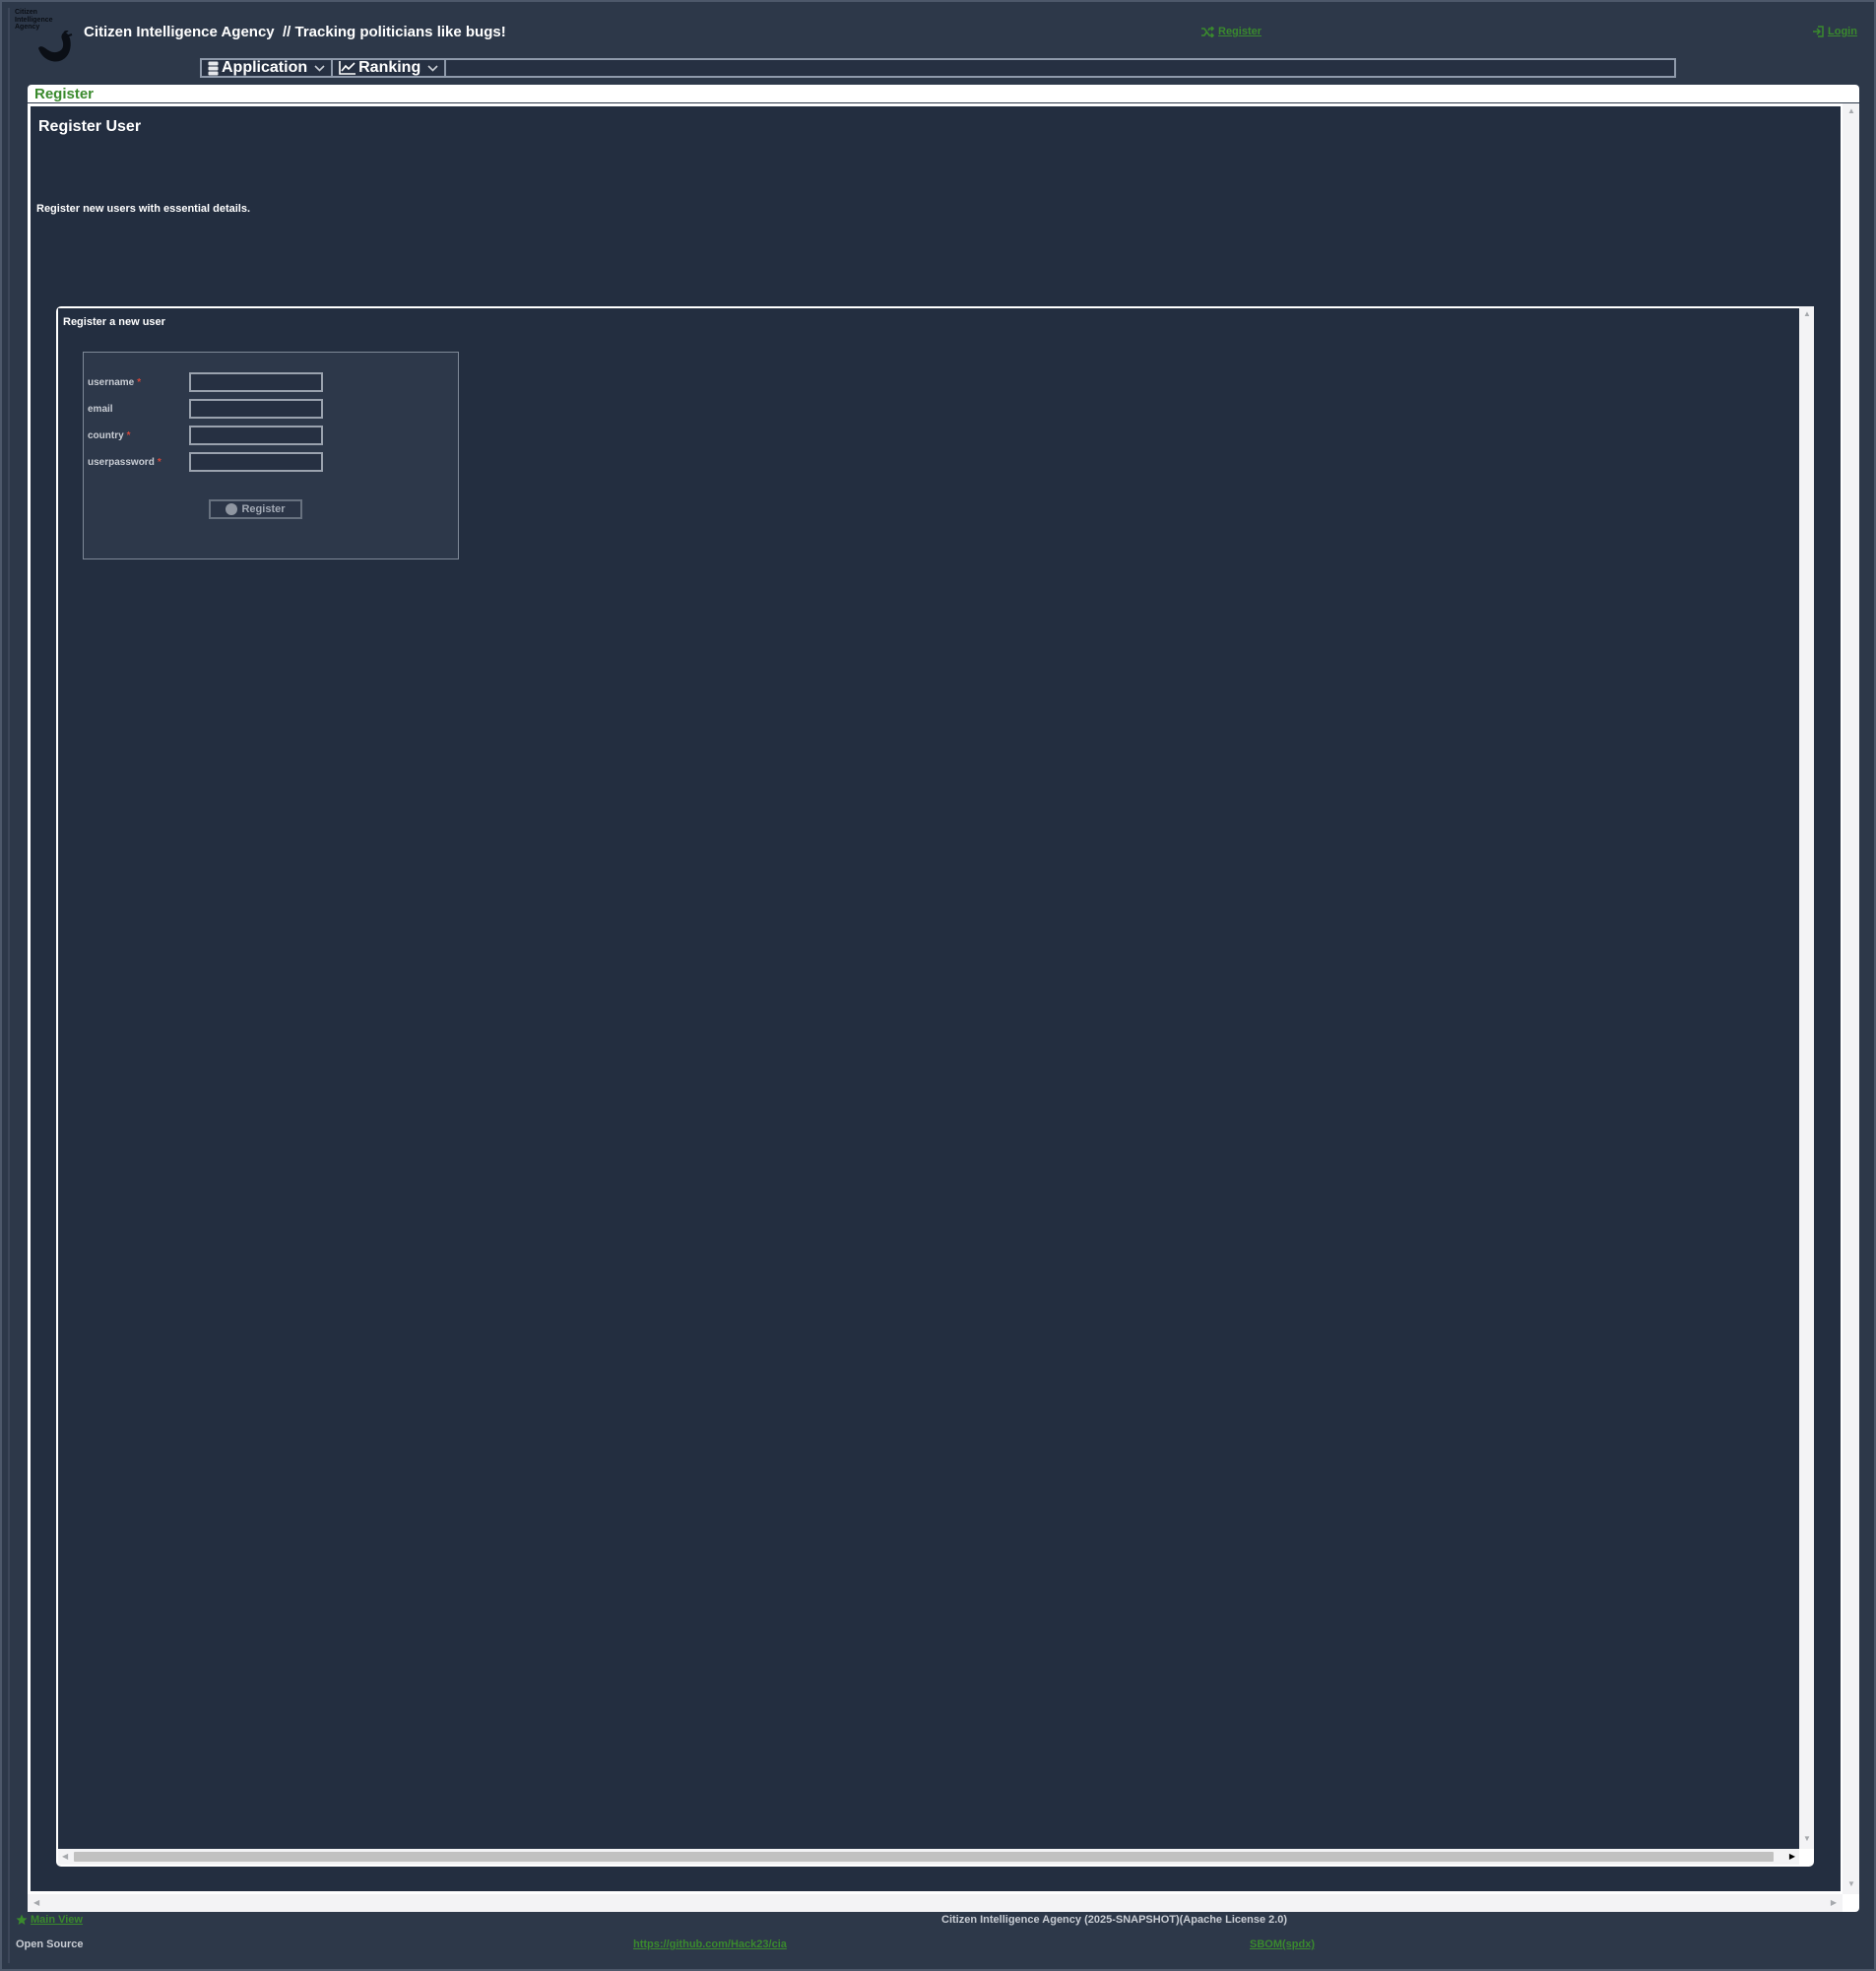  What do you see at coordinates (9, 986) in the screenshot?
I see `left-border` at bounding box center [9, 986].